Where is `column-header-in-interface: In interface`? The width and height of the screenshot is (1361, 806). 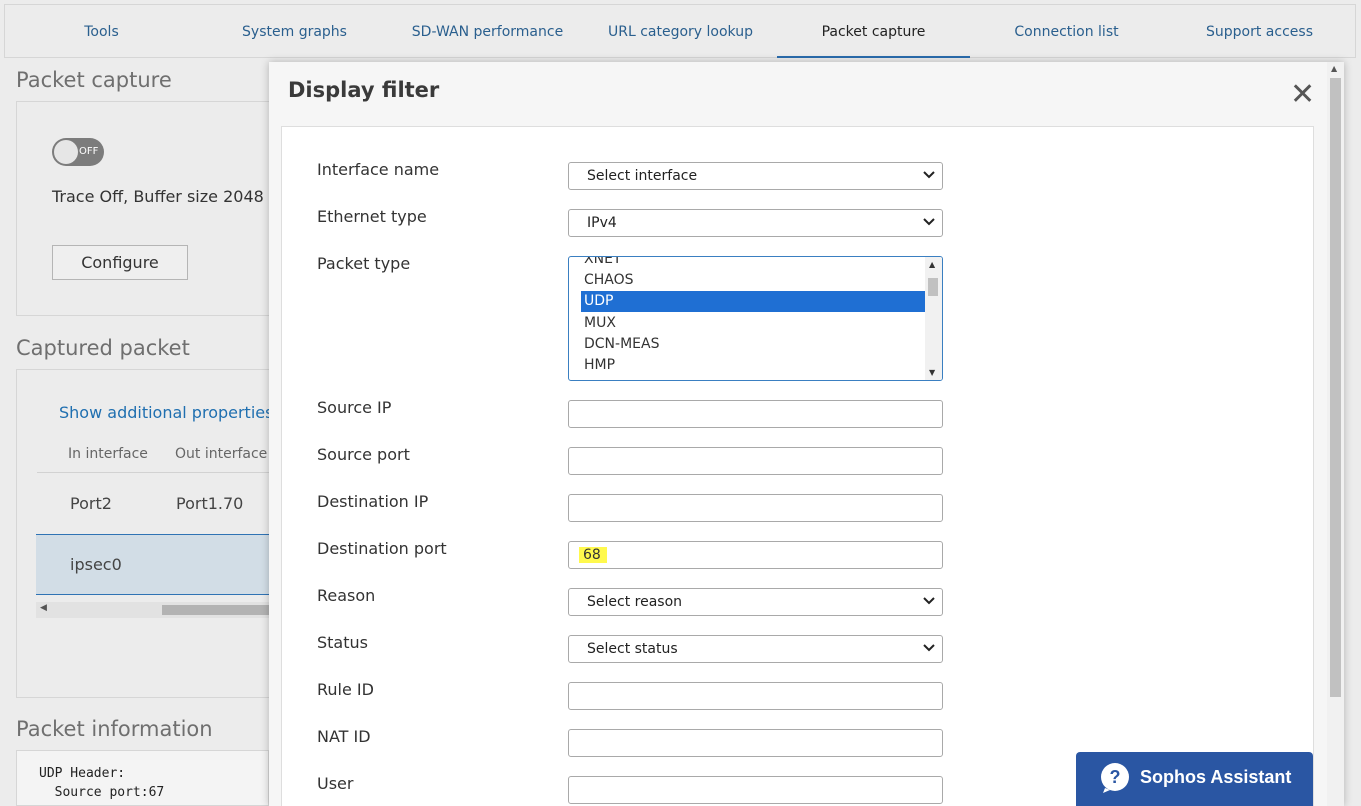
column-header-in-interface: In interface is located at coordinates (108, 454).